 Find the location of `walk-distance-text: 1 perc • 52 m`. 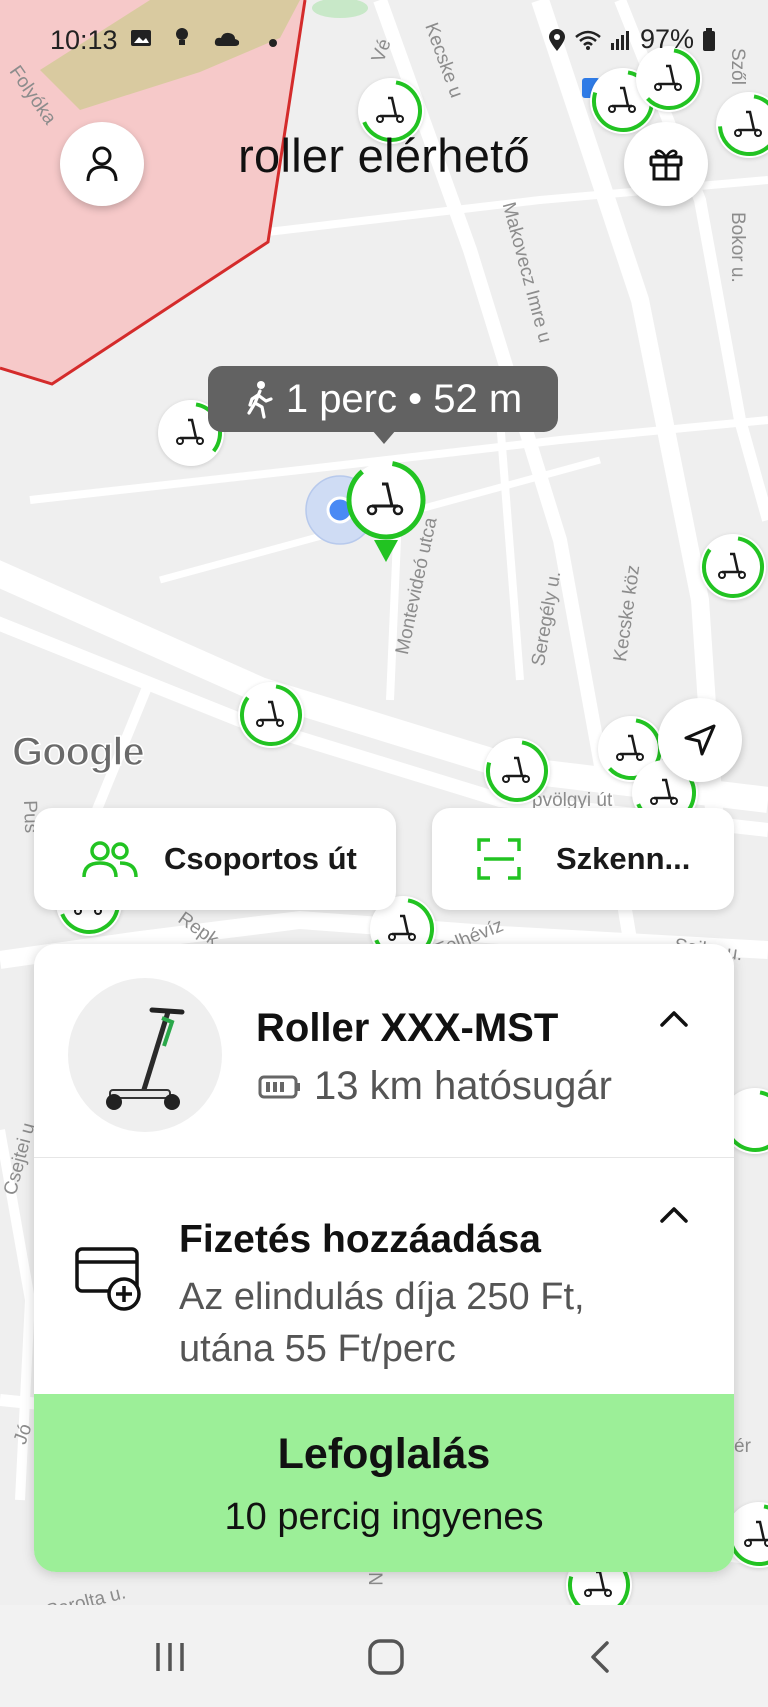

walk-distance-text: 1 perc • 52 m is located at coordinates (404, 398).